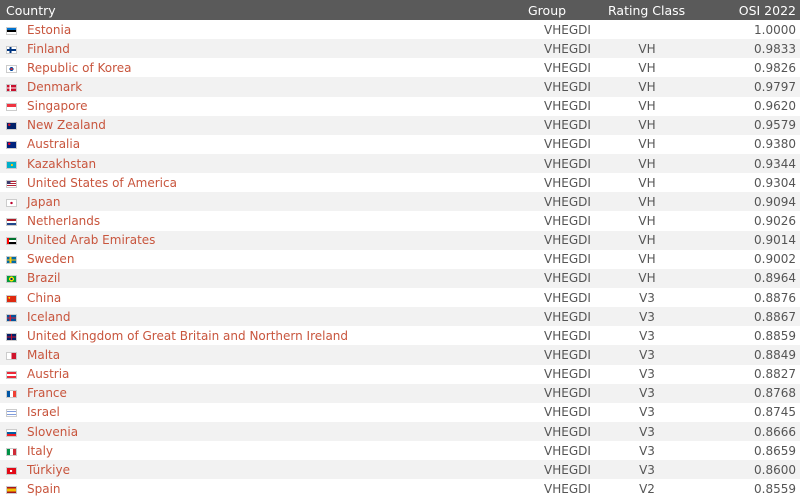 The height and width of the screenshot is (500, 800). Describe the element at coordinates (262, 201) in the screenshot. I see `country-cell: Japan` at that location.